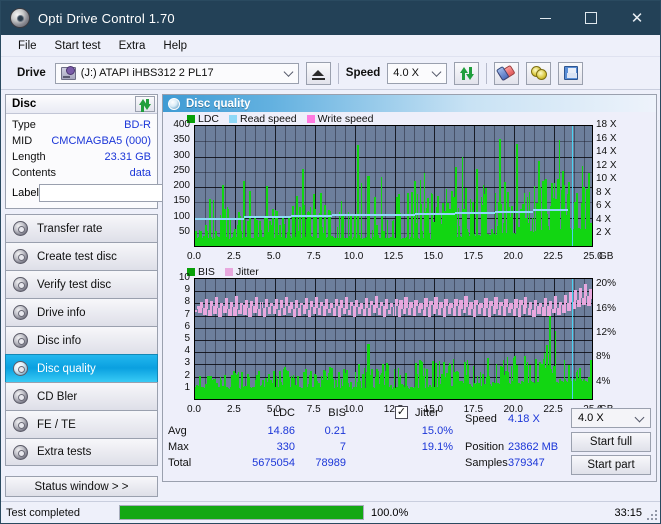 This screenshot has width=661, height=524. I want to click on refresh-button, so click(467, 73).